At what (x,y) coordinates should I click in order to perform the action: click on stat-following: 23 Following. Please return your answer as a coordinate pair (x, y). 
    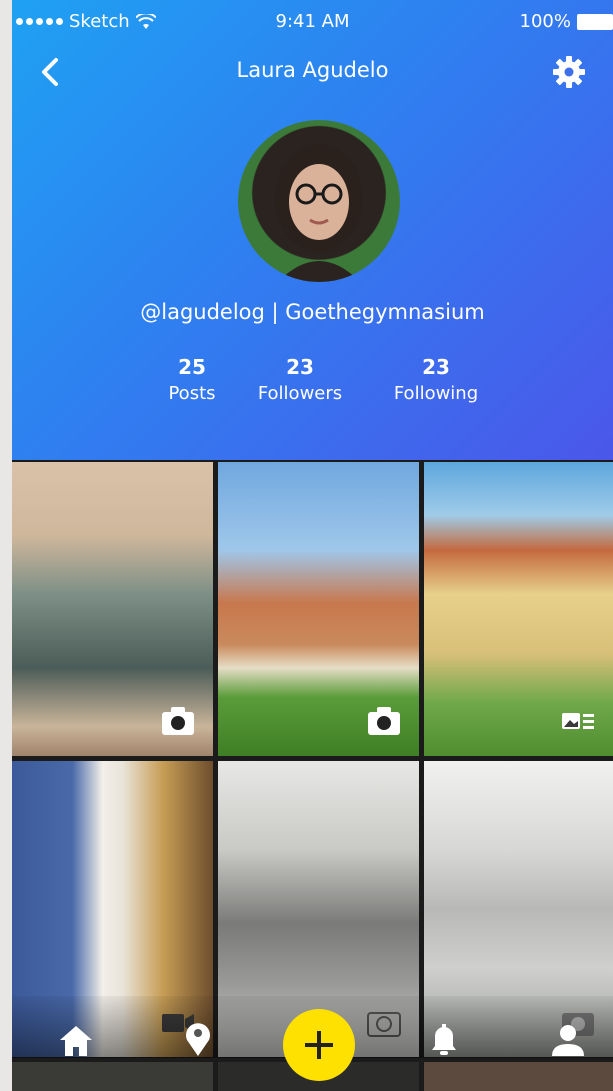
    Looking at the image, I should click on (436, 379).